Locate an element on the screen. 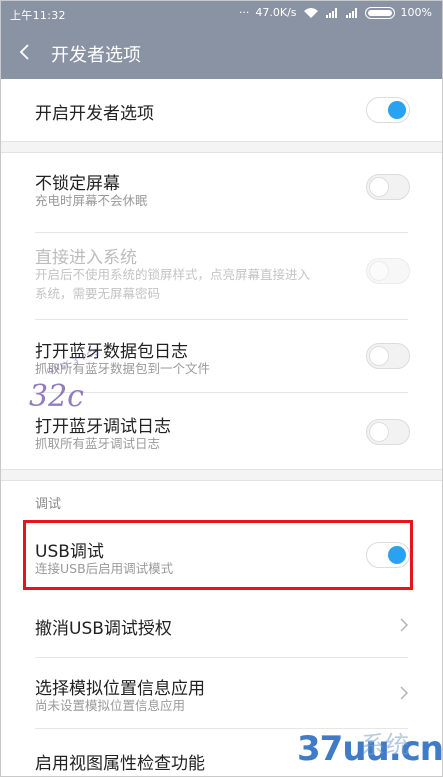 The height and width of the screenshot is (777, 443). back-arrow-icon is located at coordinates (26, 52).